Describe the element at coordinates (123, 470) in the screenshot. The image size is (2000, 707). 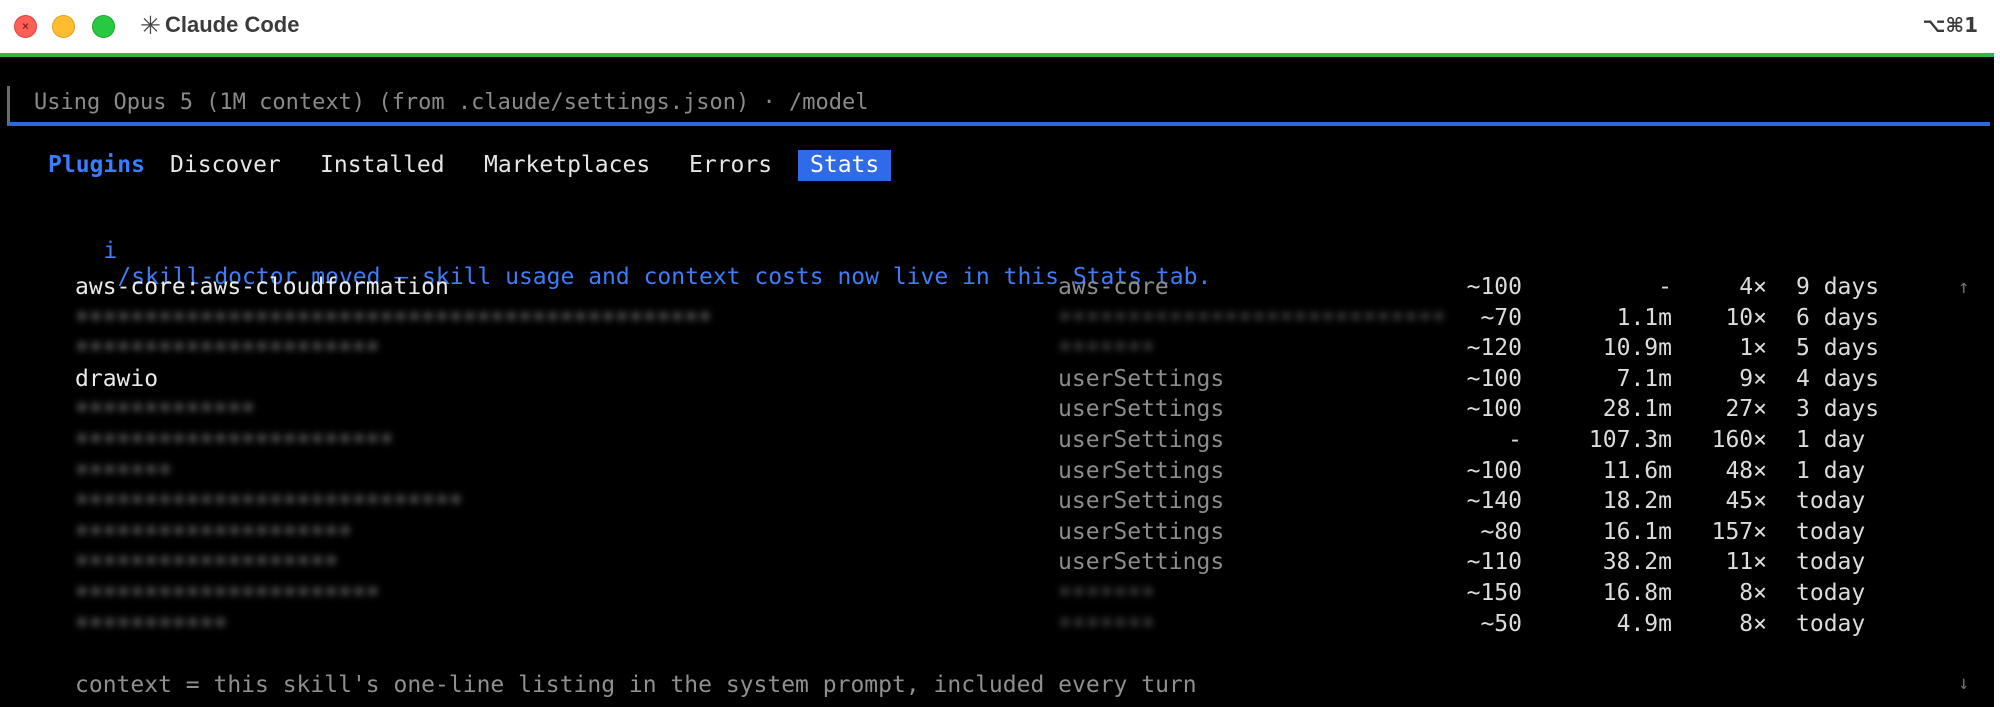
I see `skill-name: •••••••` at that location.